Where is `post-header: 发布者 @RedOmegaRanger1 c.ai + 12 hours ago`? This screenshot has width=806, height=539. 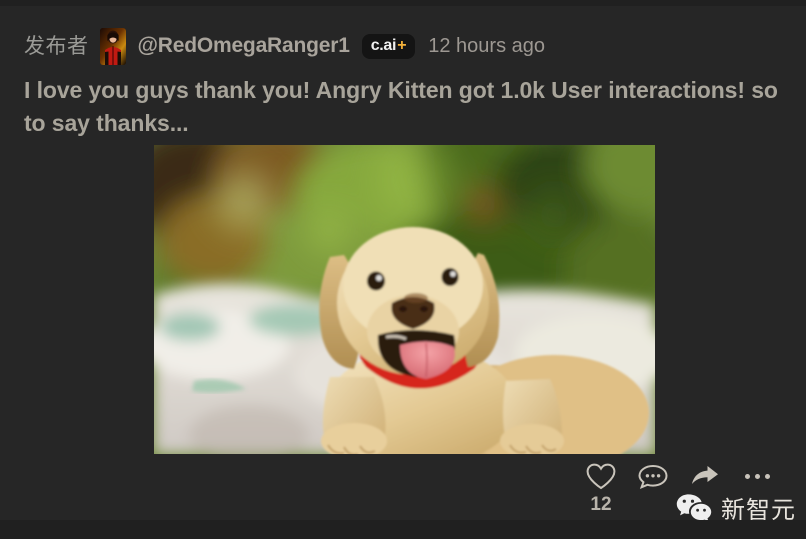
post-header: 发布者 @RedOmegaRanger1 c.ai + 12 hours ago is located at coordinates (284, 46).